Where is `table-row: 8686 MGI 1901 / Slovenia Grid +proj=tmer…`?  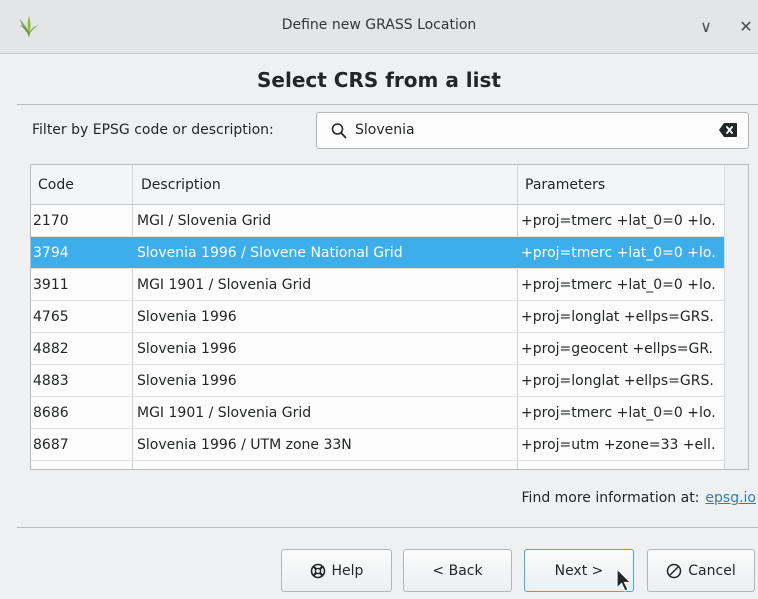
table-row: 8686 MGI 1901 / Slovenia Grid +proj=tmer… is located at coordinates (378, 413).